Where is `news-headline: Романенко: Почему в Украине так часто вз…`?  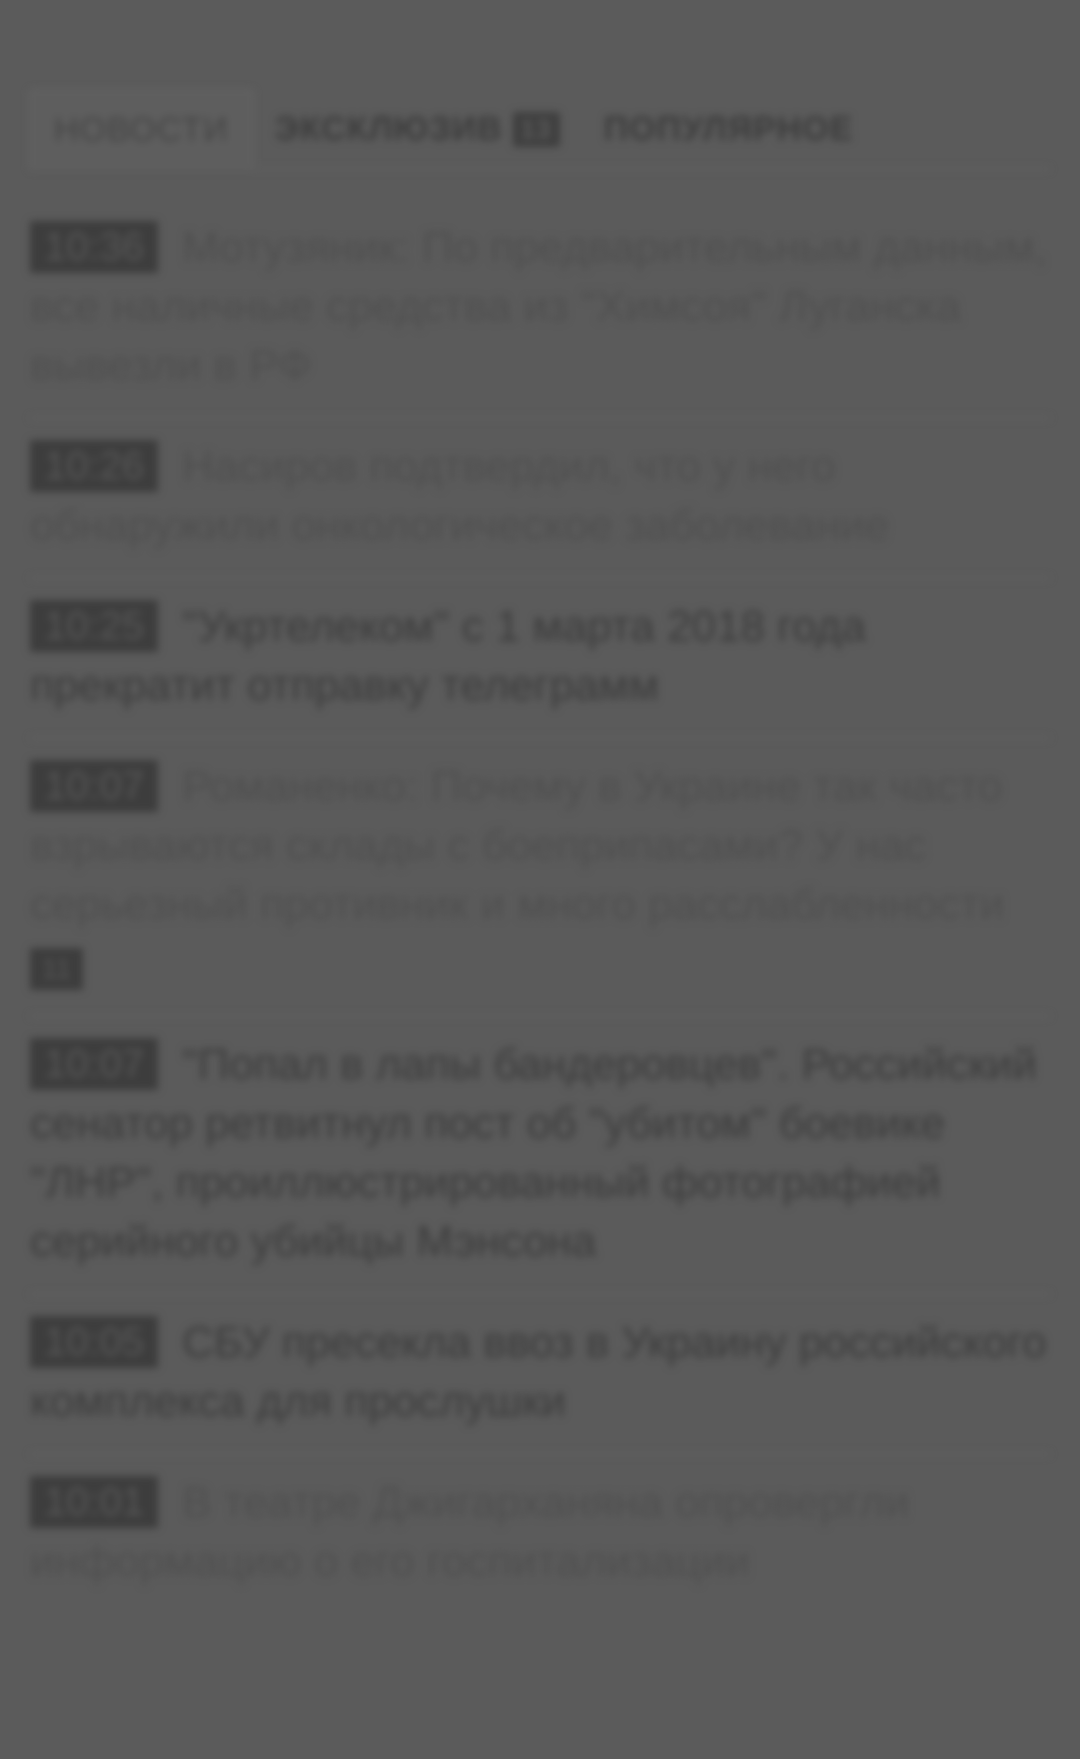
news-headline: Романенко: Почему в Украине так часто вз… is located at coordinates (517, 845).